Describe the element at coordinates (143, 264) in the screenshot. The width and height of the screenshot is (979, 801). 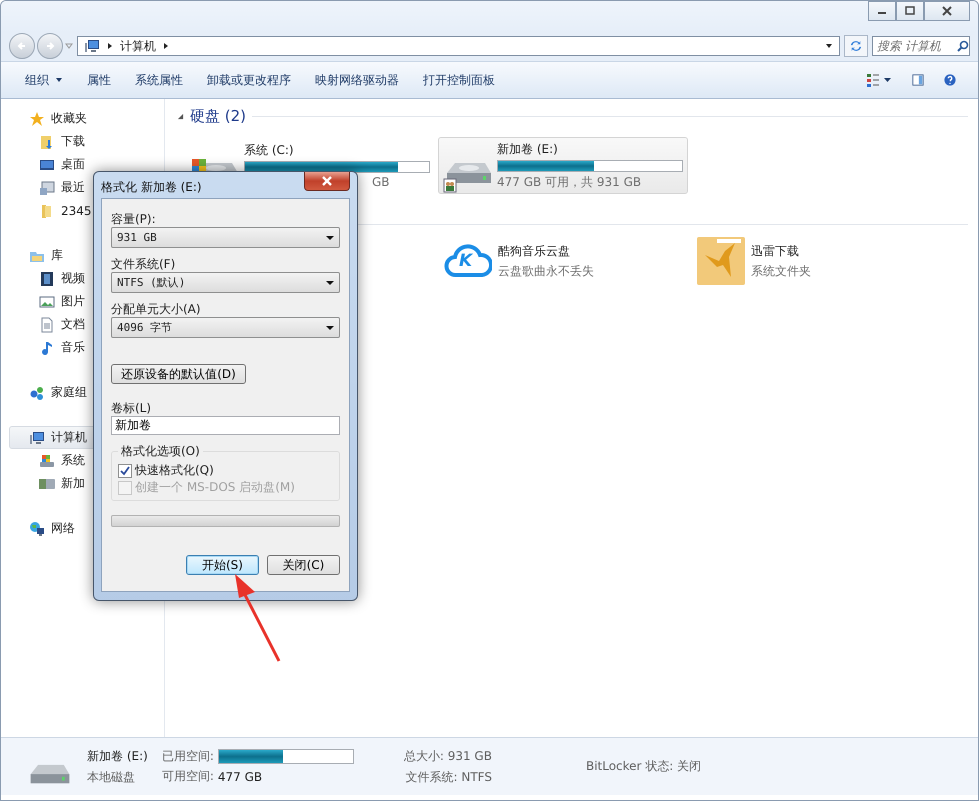
I see `field-label: 文件系统(F)` at that location.